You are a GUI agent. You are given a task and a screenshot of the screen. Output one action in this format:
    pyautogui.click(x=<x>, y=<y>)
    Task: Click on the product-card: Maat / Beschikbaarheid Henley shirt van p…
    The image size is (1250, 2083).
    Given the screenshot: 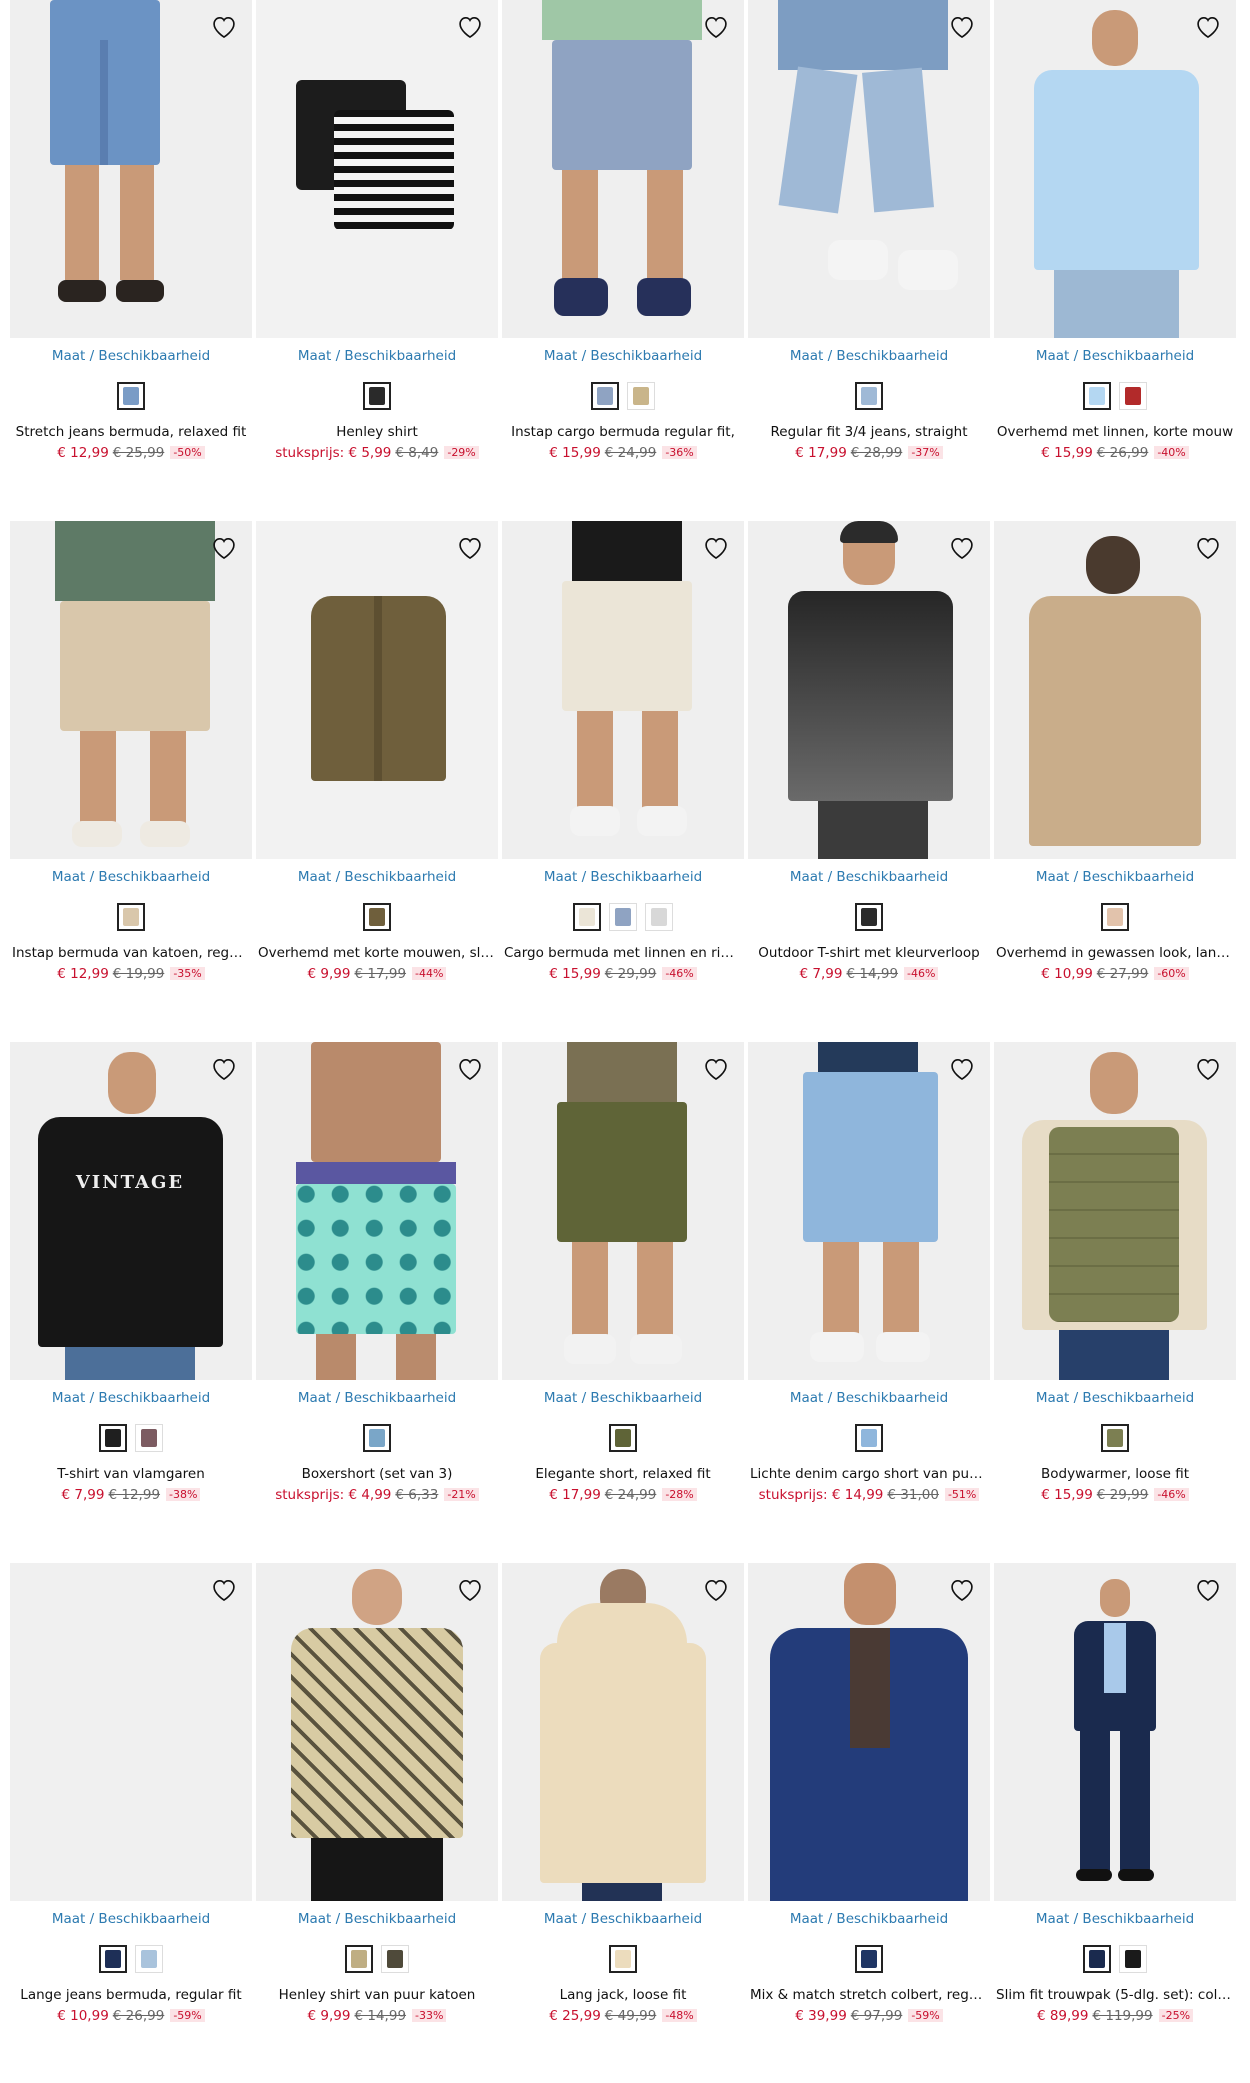 What is the action you would take?
    pyautogui.click(x=377, y=1808)
    